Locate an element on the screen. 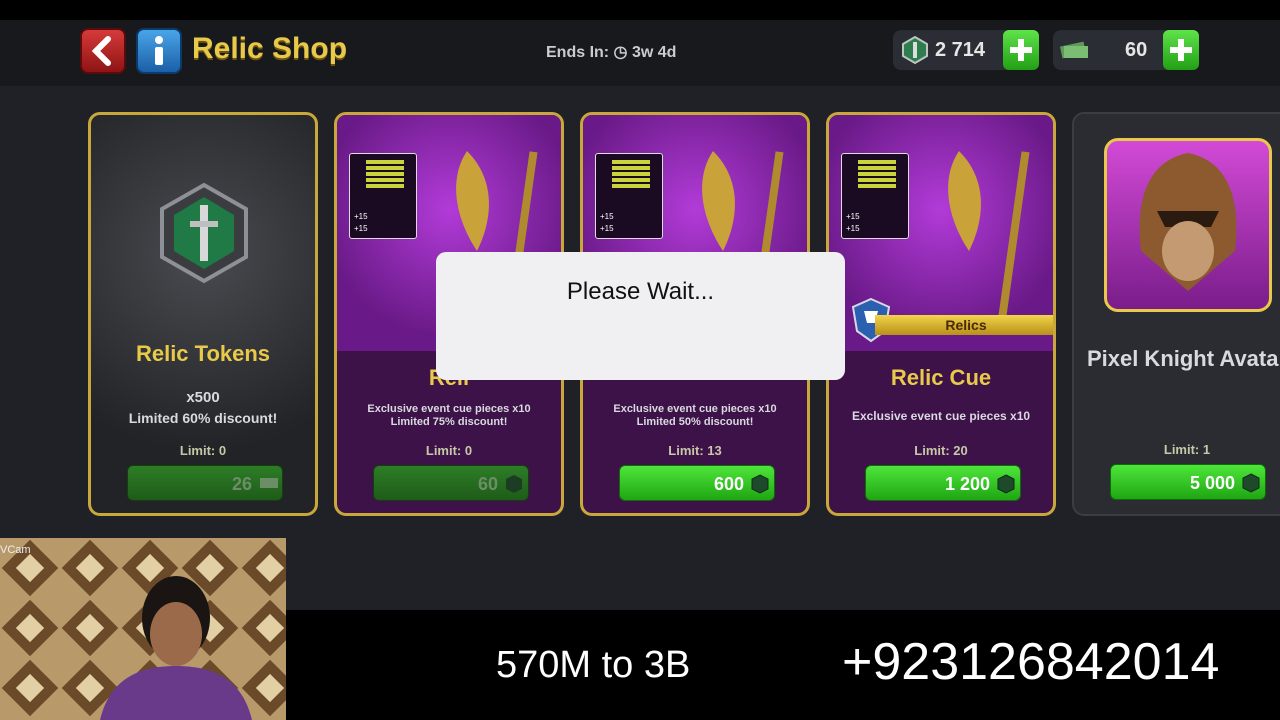 Image resolution: width=1280 pixels, height=720 pixels. cash-count: 60 is located at coordinates (1136, 50).